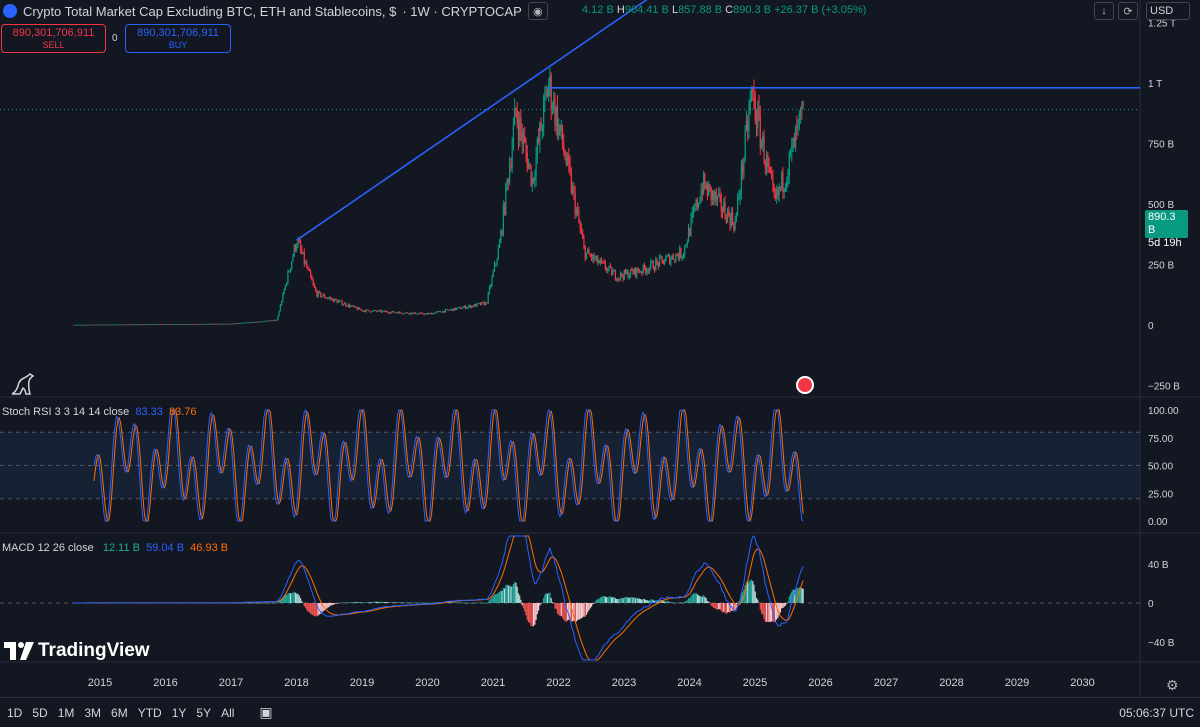  What do you see at coordinates (1162, 24) in the screenshot?
I see `y-tick-label: 1.25 T` at bounding box center [1162, 24].